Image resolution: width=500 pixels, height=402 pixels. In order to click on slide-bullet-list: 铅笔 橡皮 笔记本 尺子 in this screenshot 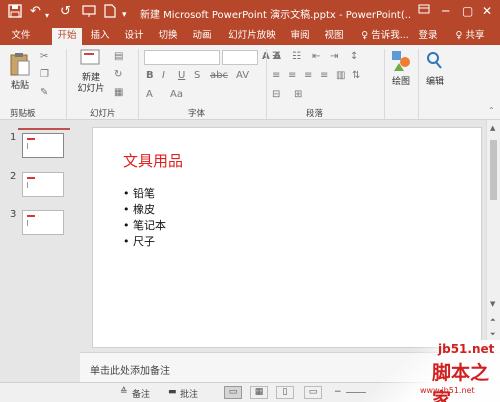, I will do `click(144, 218)`.